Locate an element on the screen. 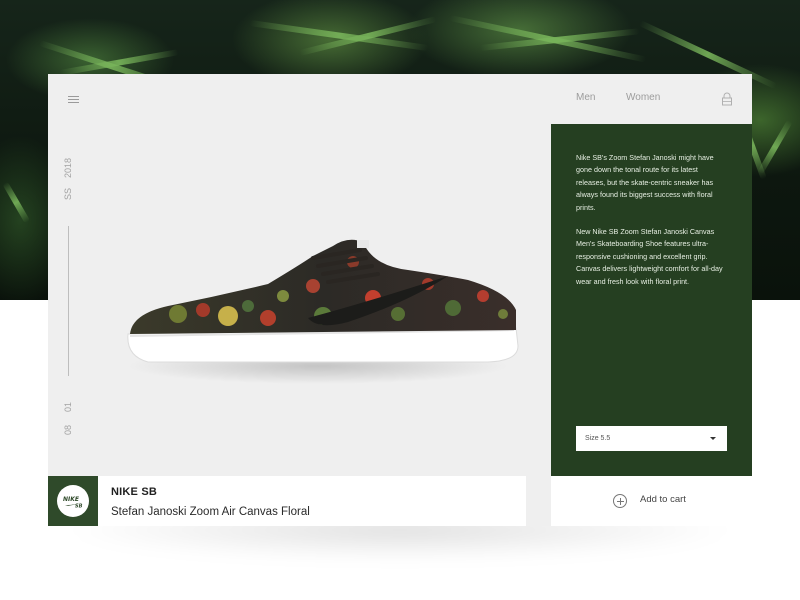 The image size is (800, 600). svg-text: SB is located at coordinates (79, 506).